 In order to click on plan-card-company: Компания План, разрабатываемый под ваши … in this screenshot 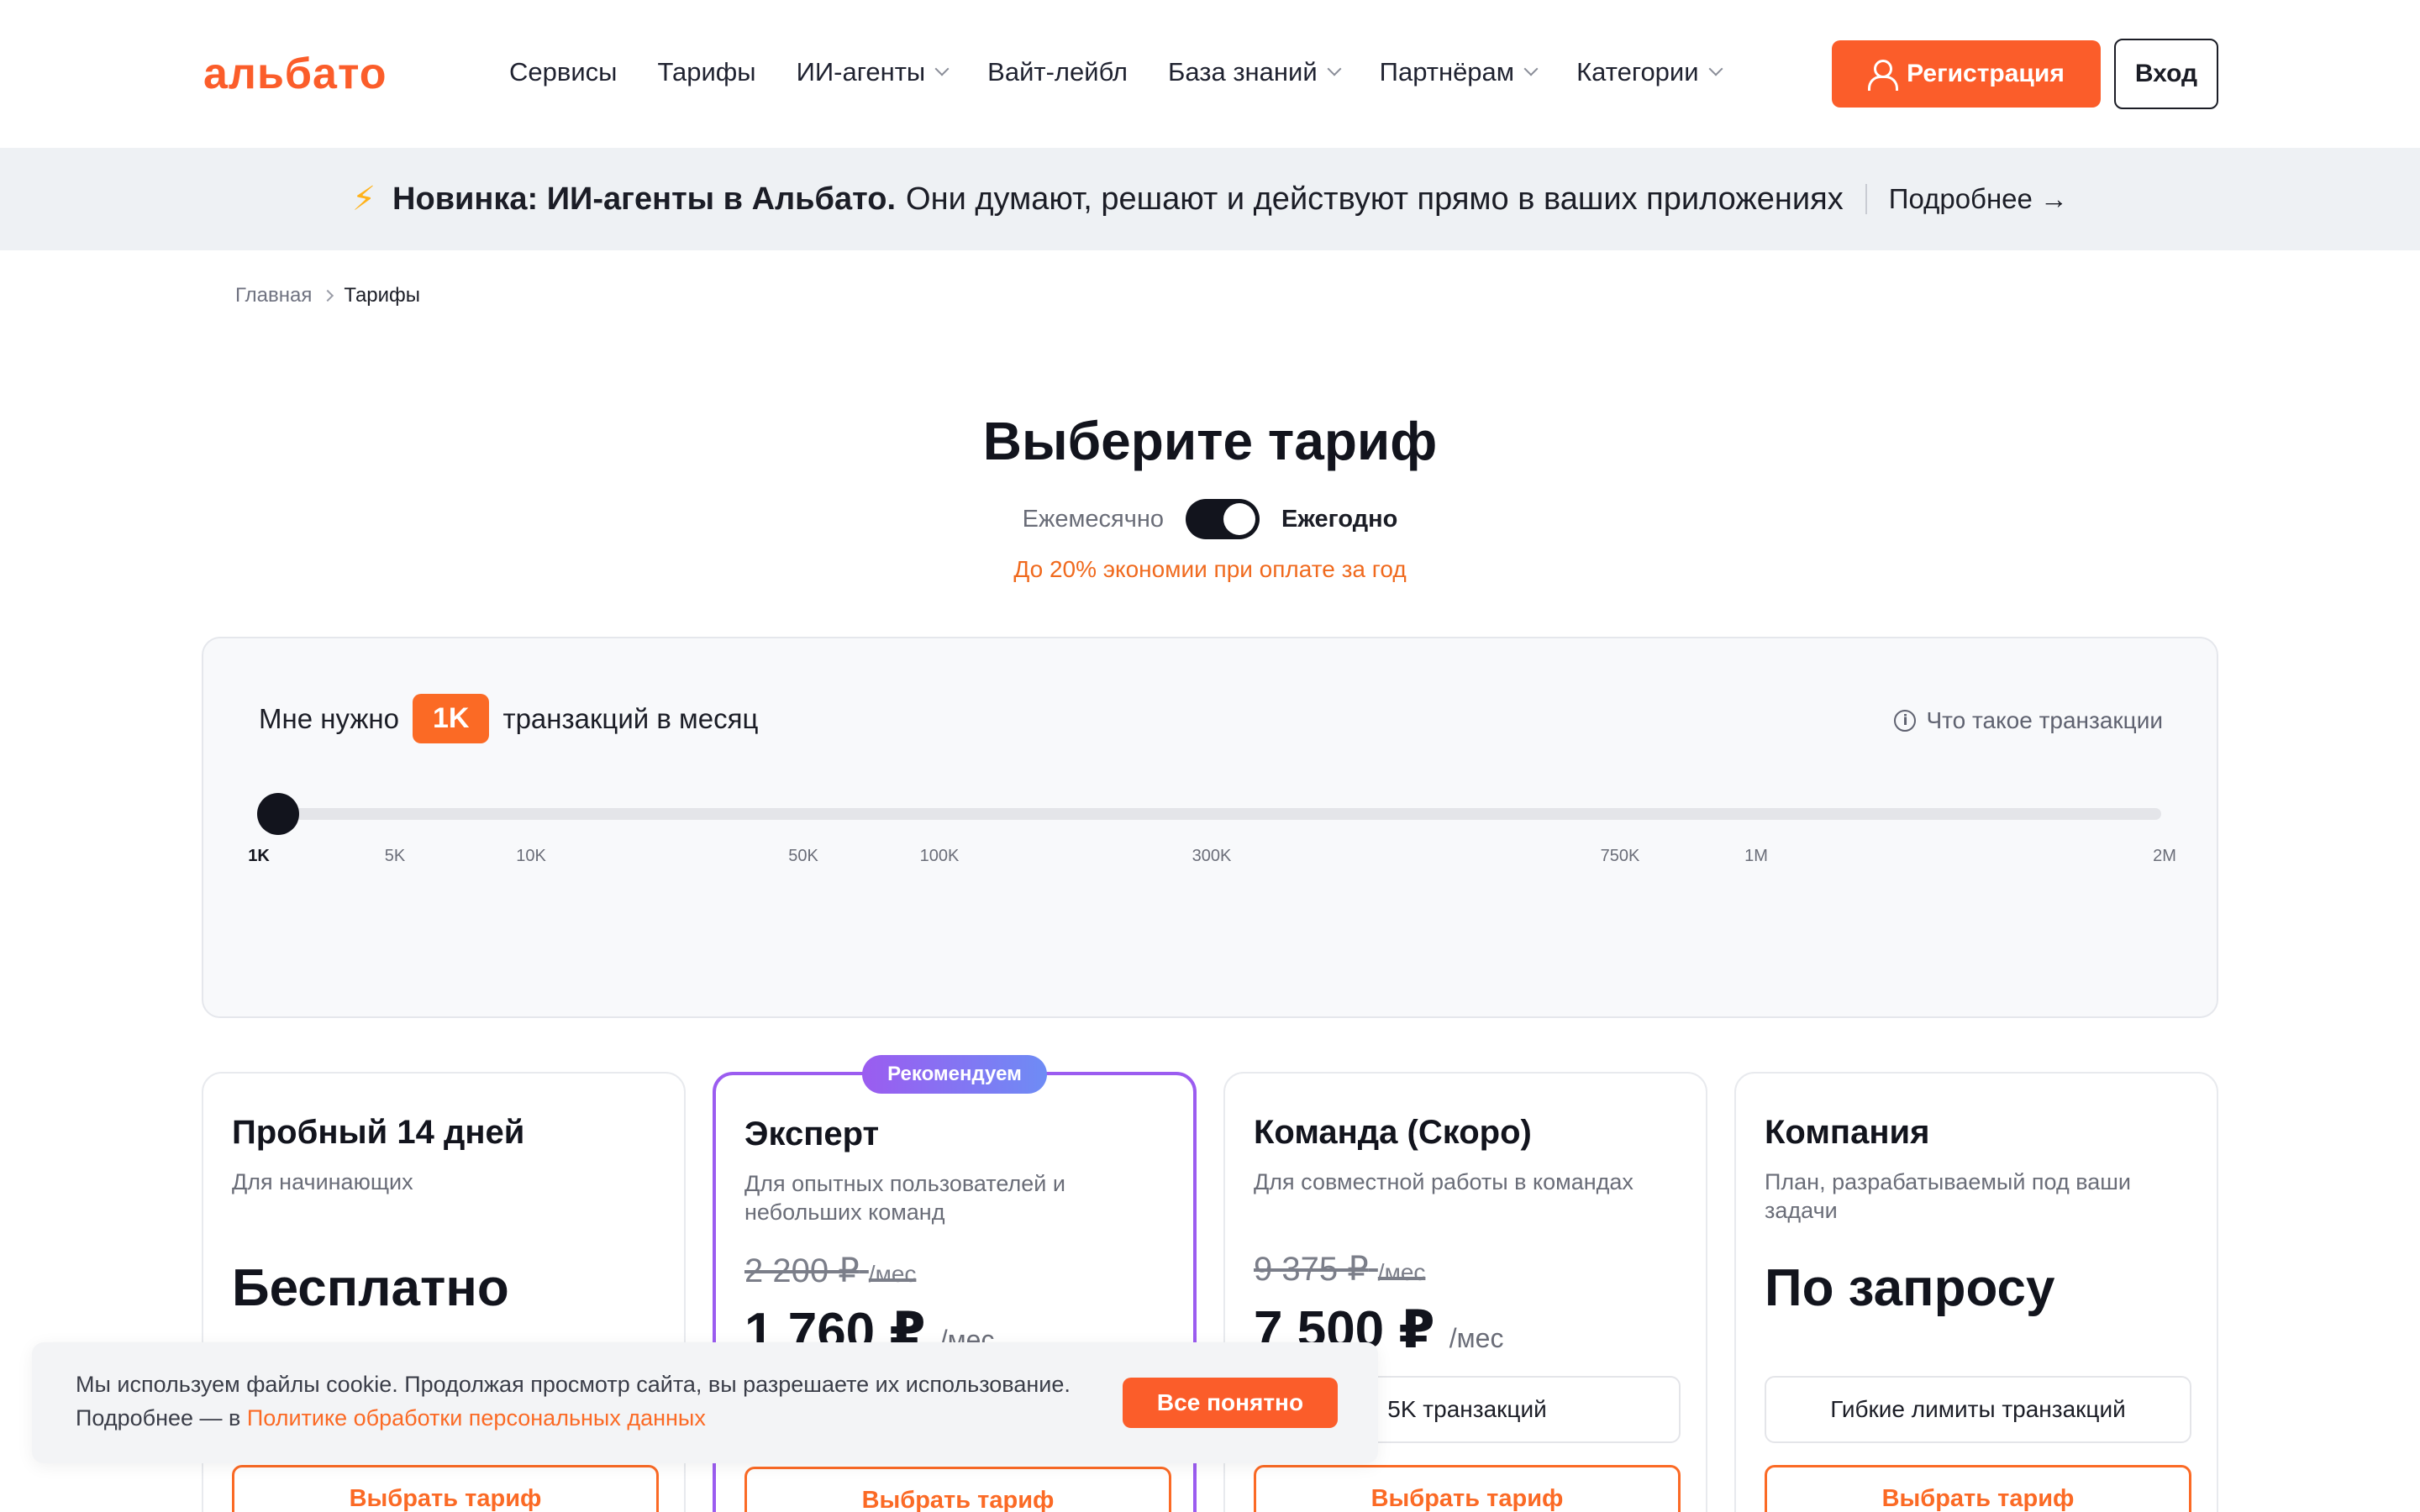, I will do `click(1976, 1292)`.